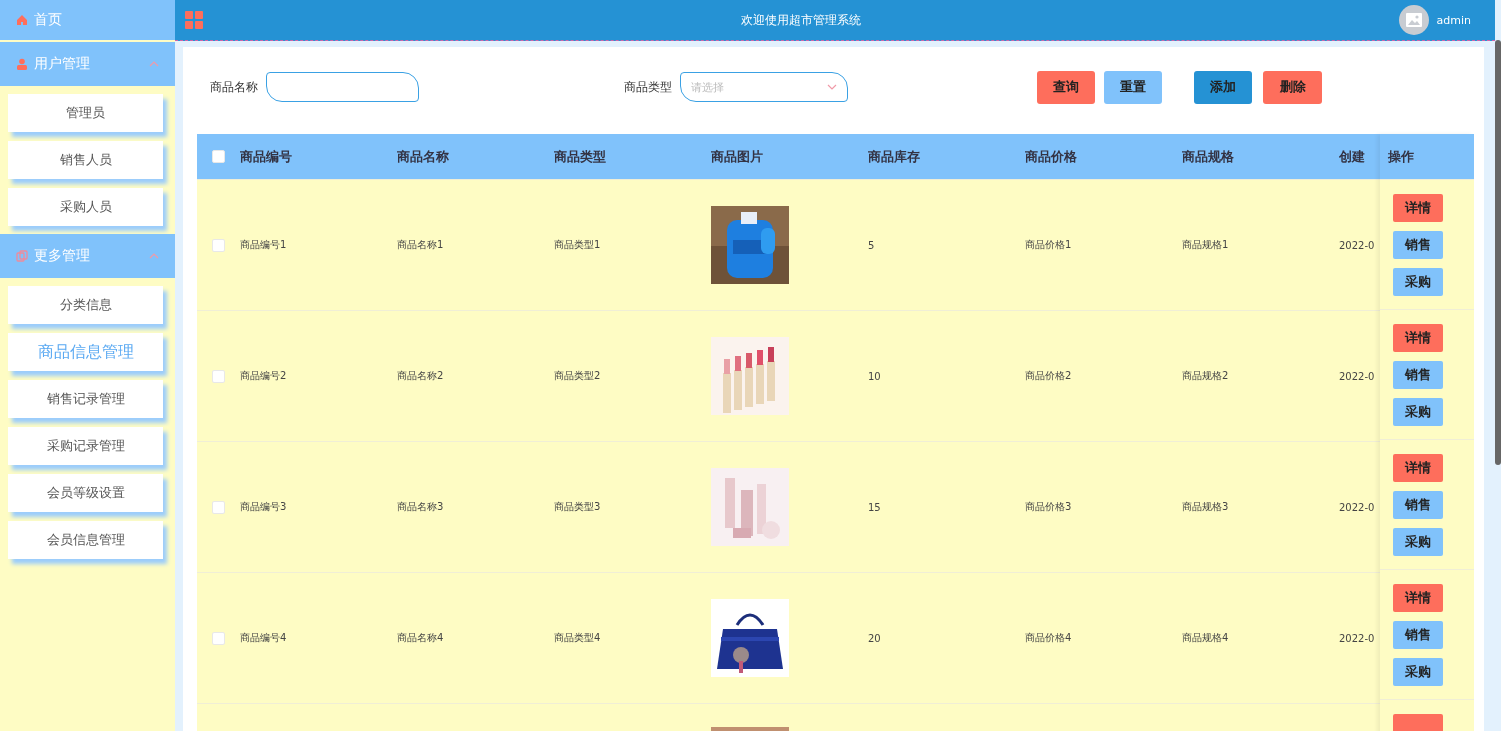  Describe the element at coordinates (264, 245) in the screenshot. I see `table-cell-text: 商品编号1` at that location.